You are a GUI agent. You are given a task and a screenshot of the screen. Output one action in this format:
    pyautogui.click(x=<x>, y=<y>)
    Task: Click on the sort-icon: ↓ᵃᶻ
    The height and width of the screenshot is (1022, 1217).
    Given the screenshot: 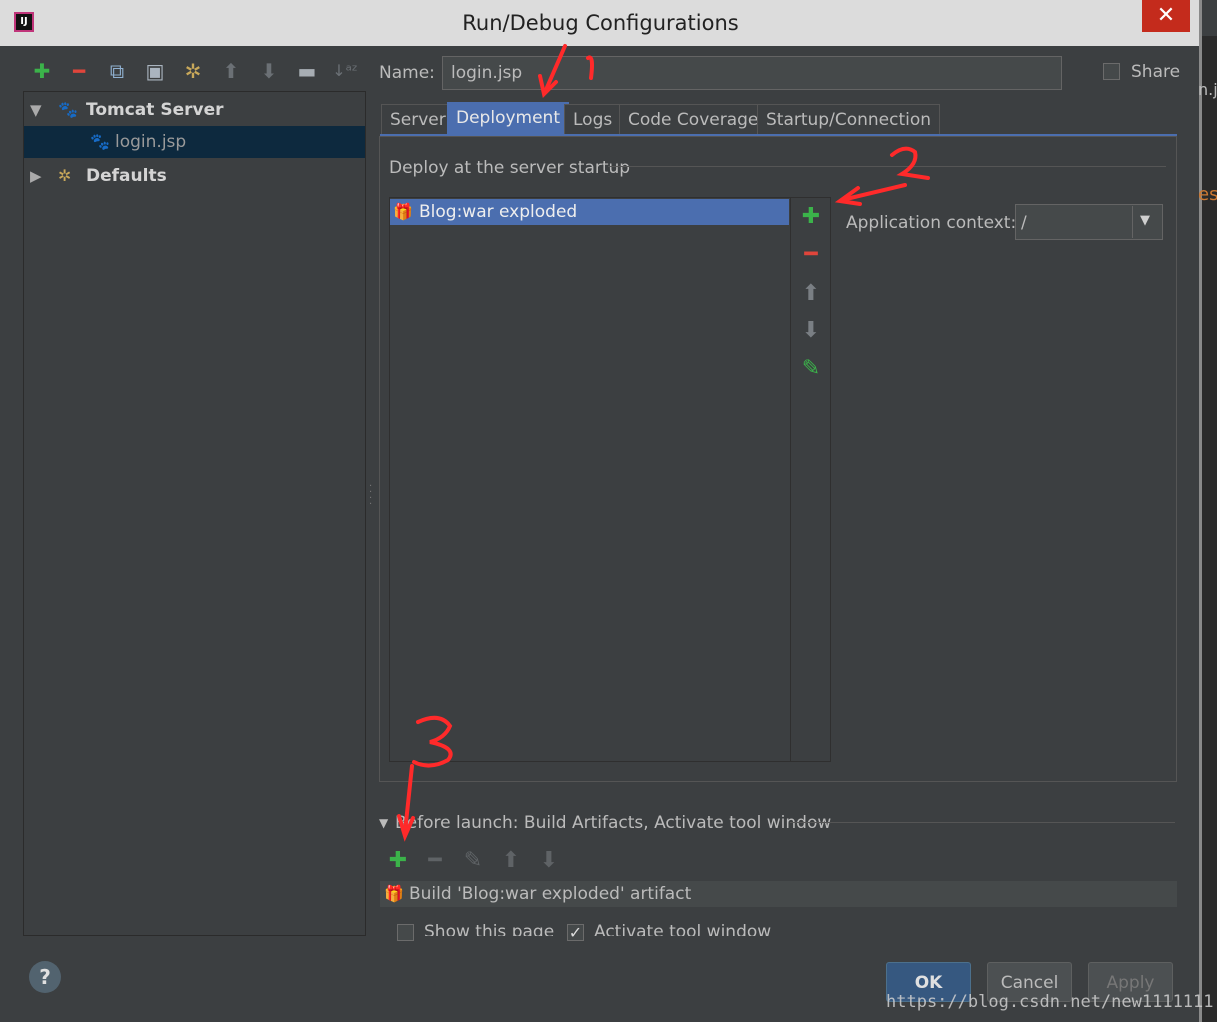 What is the action you would take?
    pyautogui.click(x=345, y=71)
    